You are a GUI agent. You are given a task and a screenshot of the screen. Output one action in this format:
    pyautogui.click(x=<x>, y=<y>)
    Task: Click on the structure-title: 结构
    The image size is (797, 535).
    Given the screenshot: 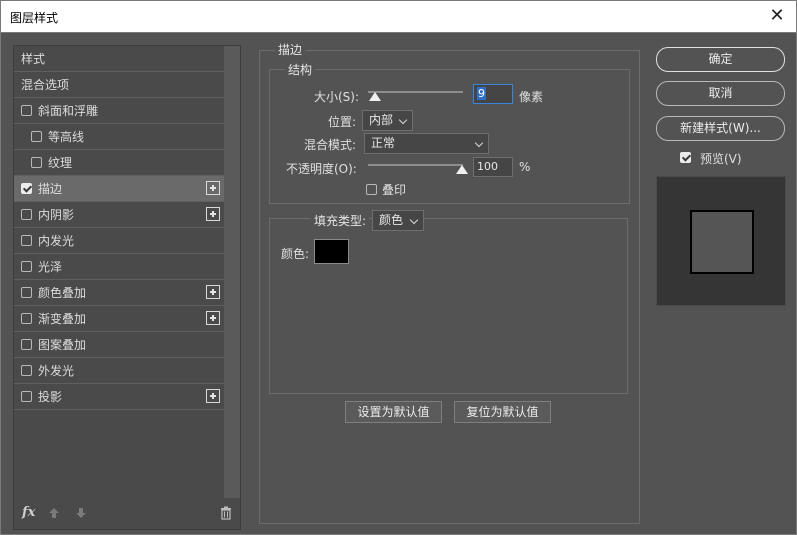 What is the action you would take?
    pyautogui.click(x=300, y=69)
    